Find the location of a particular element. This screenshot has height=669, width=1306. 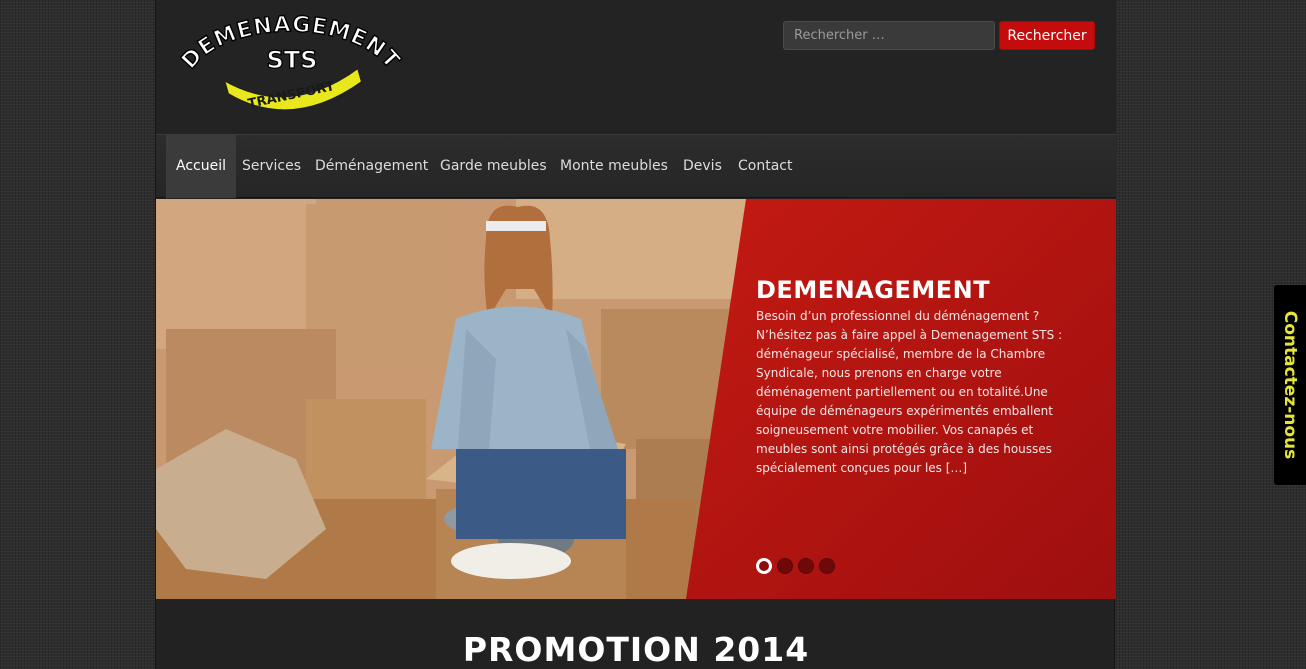

nav-item-services: Services is located at coordinates (271, 166).